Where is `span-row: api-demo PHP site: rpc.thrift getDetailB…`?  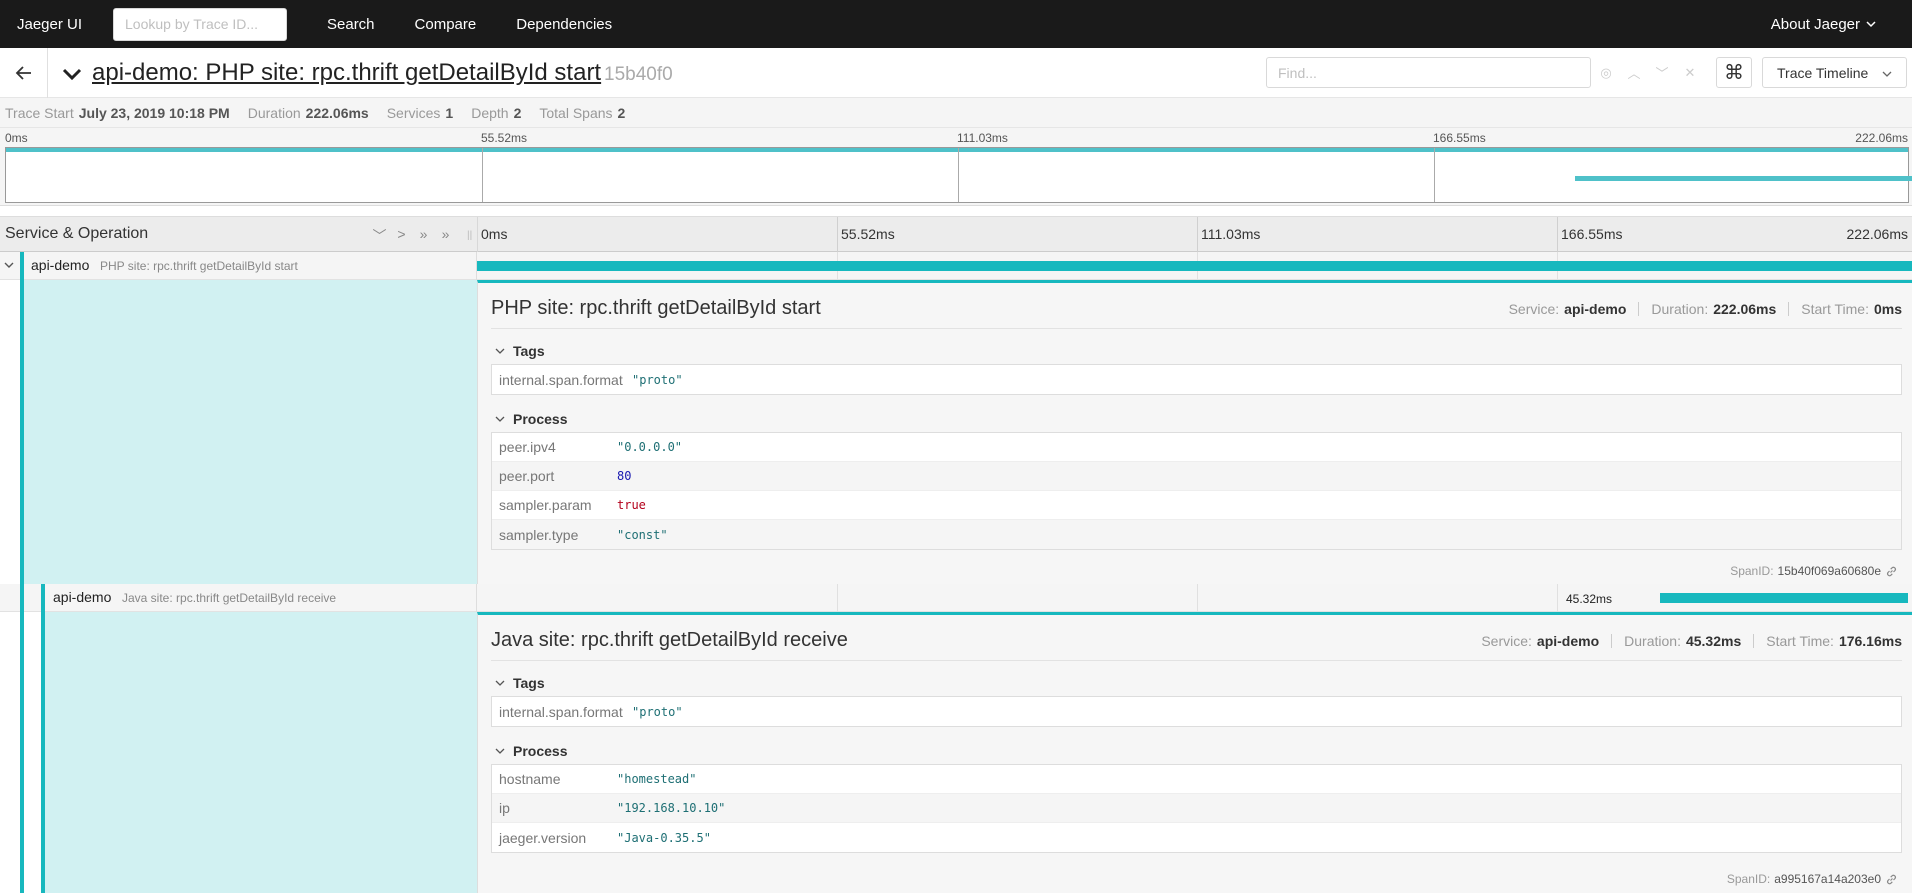
span-row: api-demo PHP site: rpc.thrift getDetailB… is located at coordinates (956, 266).